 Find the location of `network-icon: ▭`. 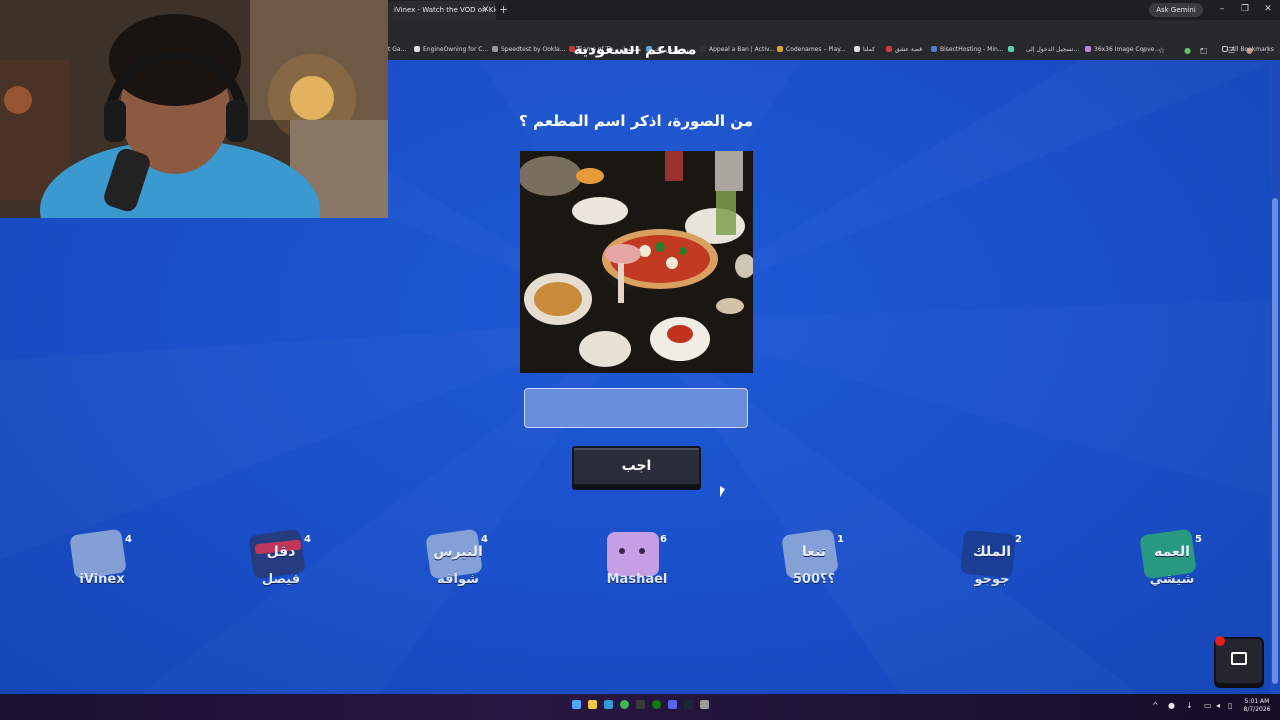

network-icon: ▭ is located at coordinates (1208, 706).